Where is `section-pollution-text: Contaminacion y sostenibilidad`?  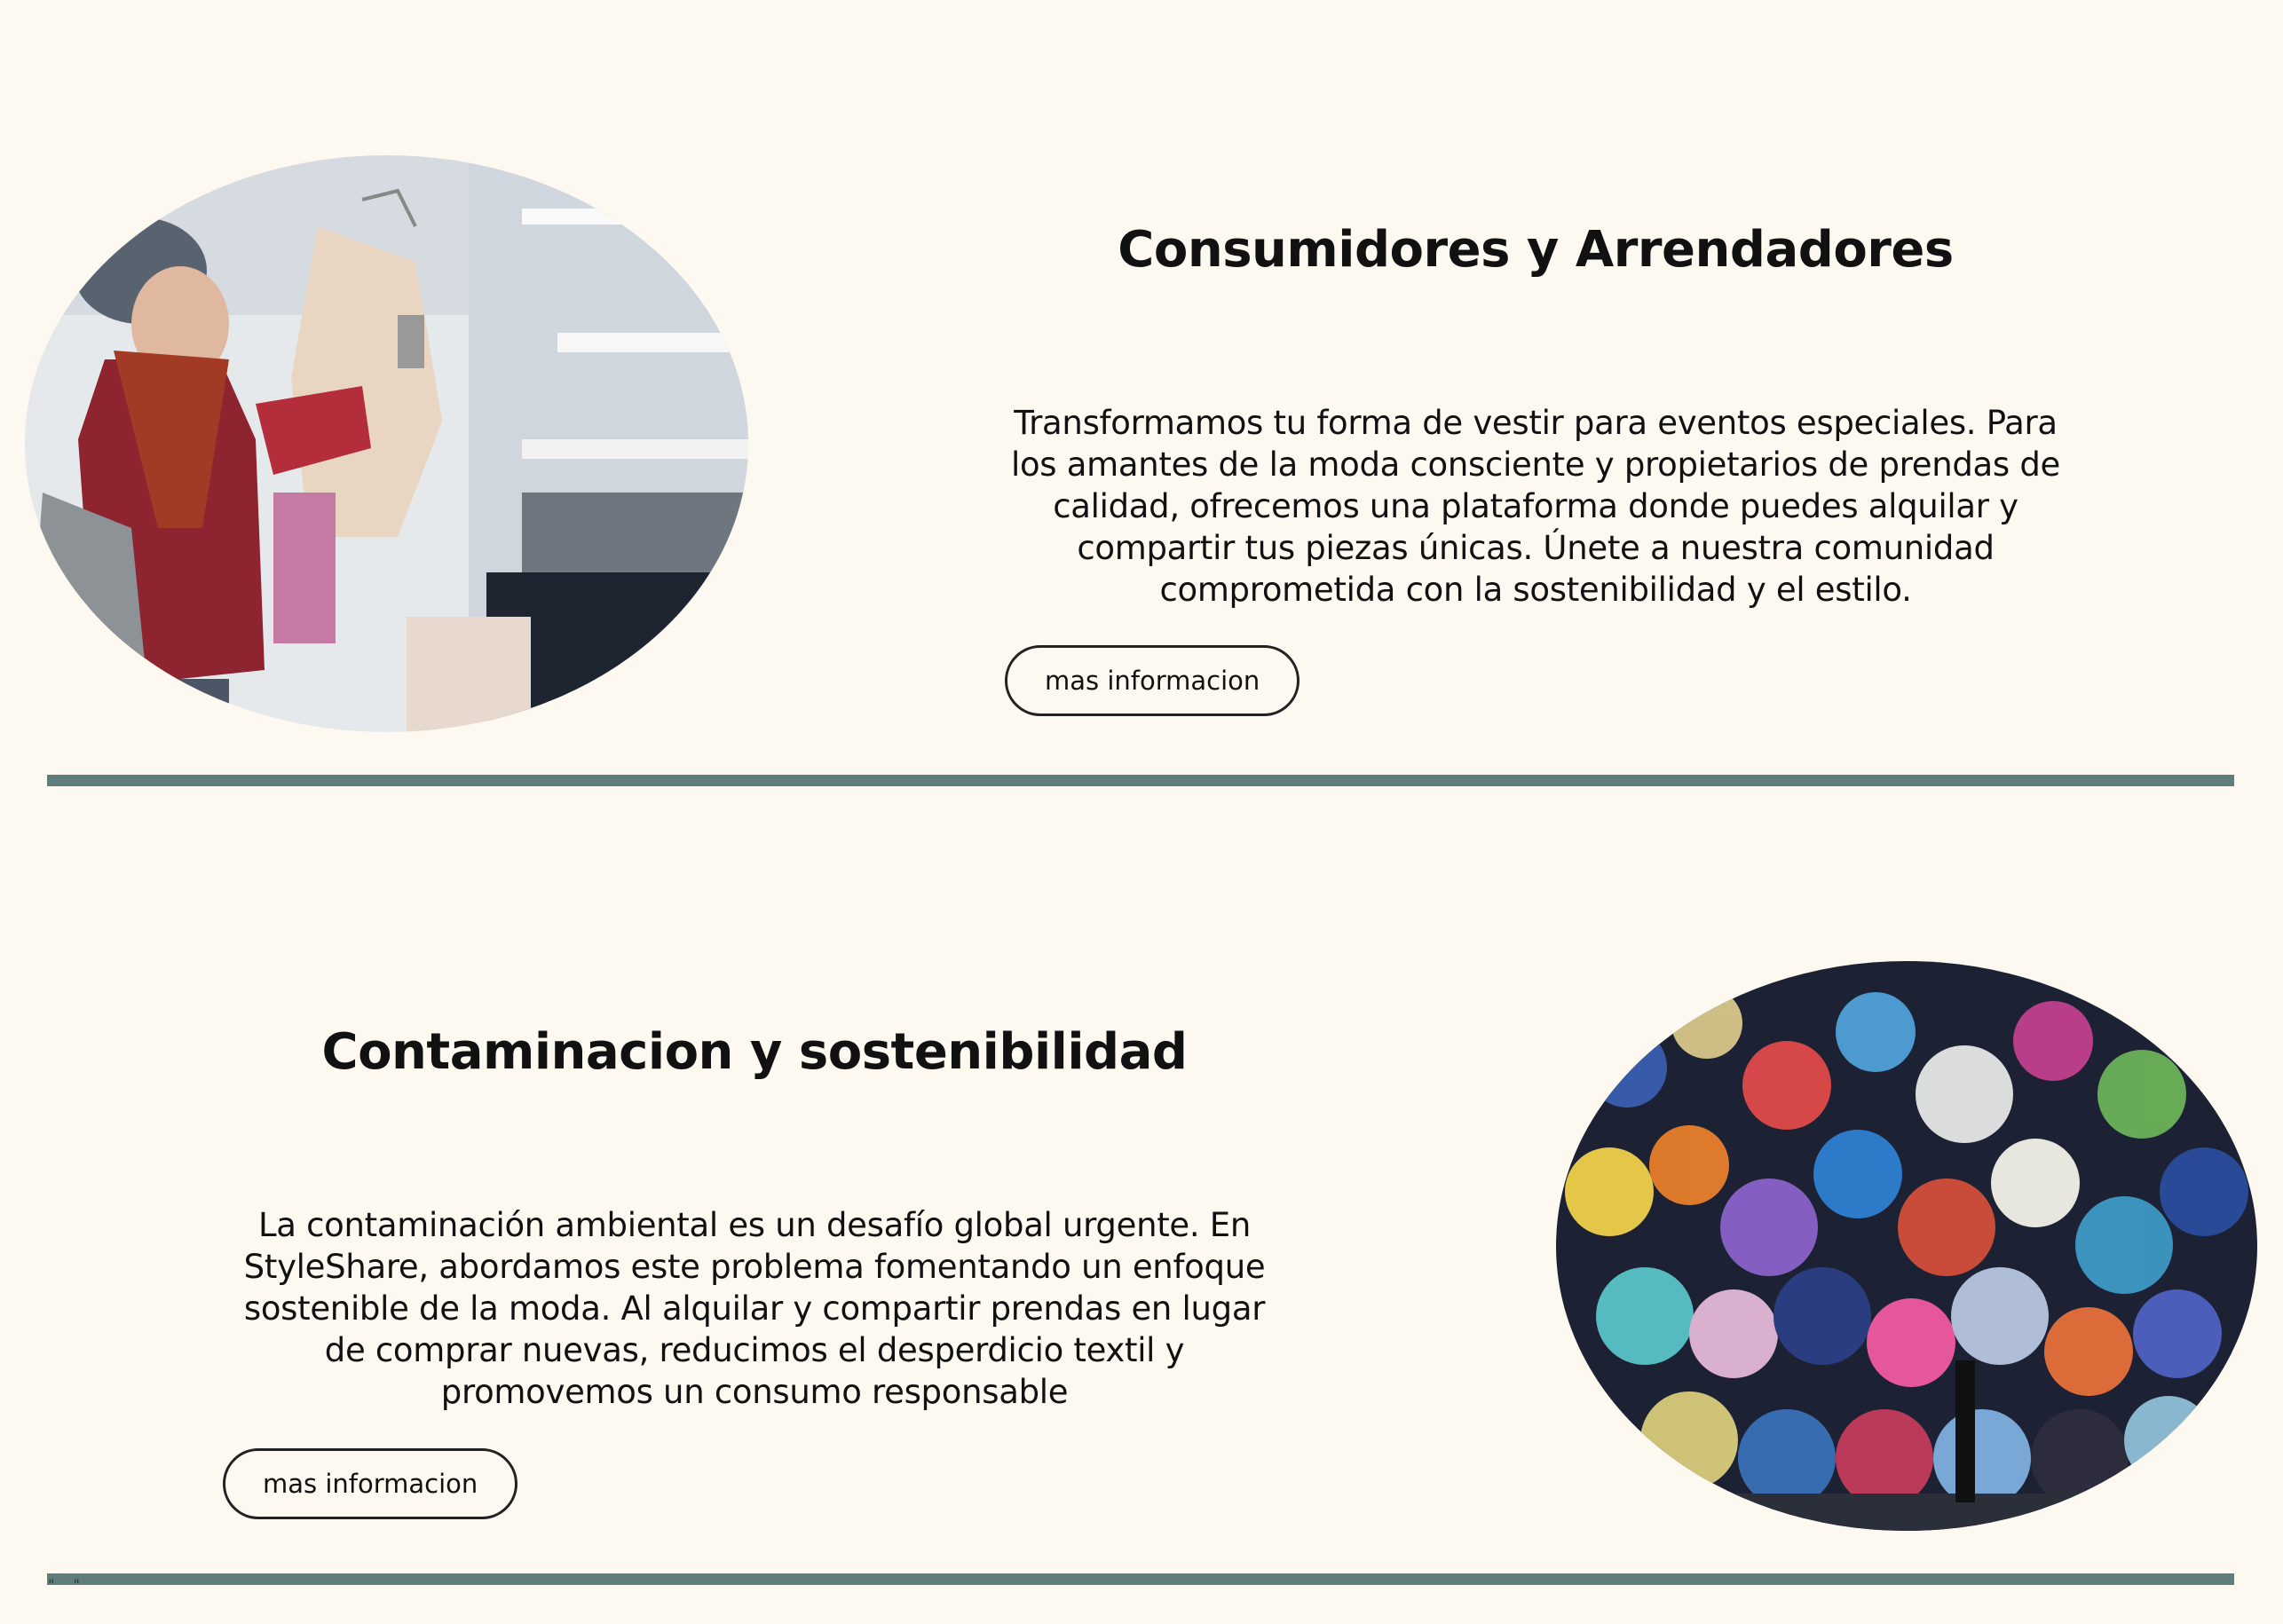 section-pollution-text: Contaminacion y sostenibilidad is located at coordinates (754, 1052).